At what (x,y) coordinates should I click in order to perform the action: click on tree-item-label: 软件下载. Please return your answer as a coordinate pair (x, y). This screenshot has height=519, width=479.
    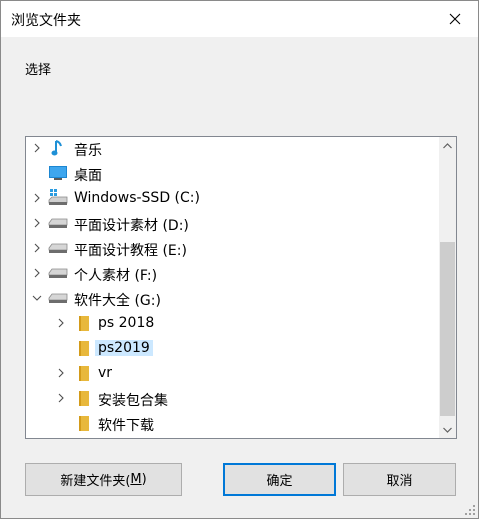
    Looking at the image, I should click on (126, 426).